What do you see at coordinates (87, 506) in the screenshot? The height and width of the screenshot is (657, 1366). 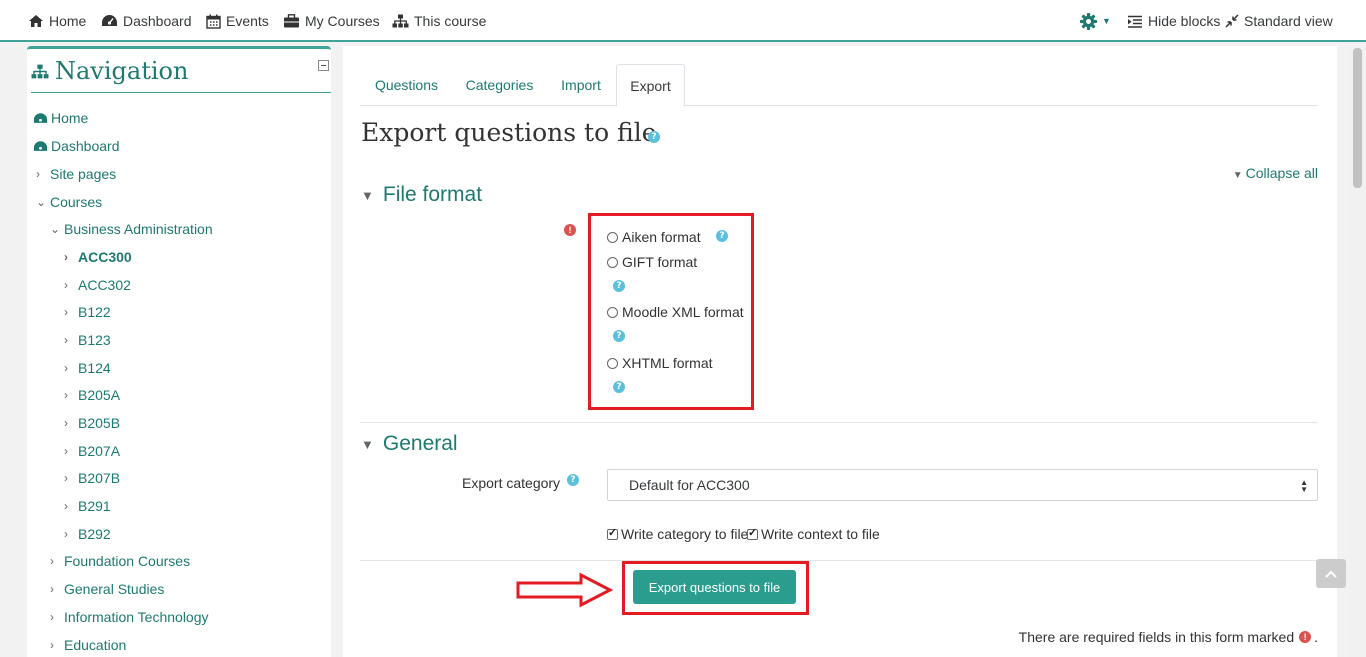 I see `nav-tree-b291: › B291` at bounding box center [87, 506].